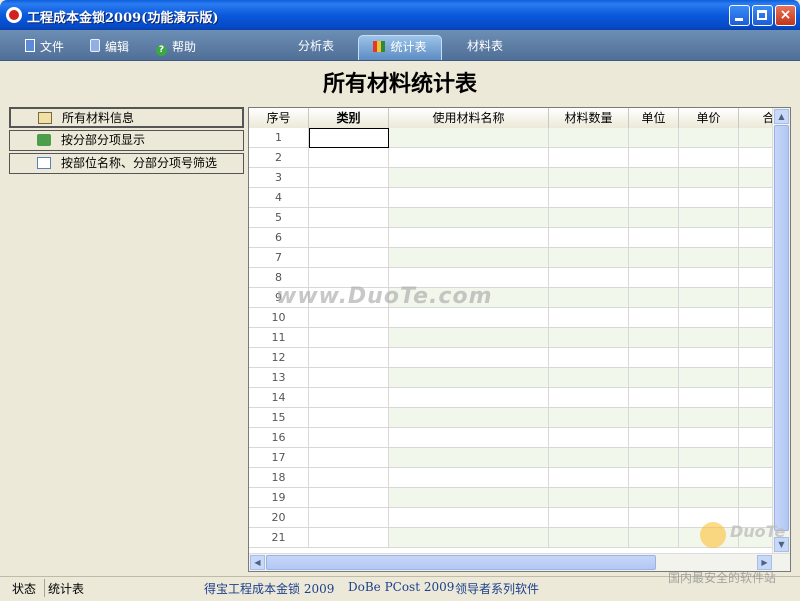  I want to click on vertical-scrollbar: ▲ ▼, so click(781, 330).